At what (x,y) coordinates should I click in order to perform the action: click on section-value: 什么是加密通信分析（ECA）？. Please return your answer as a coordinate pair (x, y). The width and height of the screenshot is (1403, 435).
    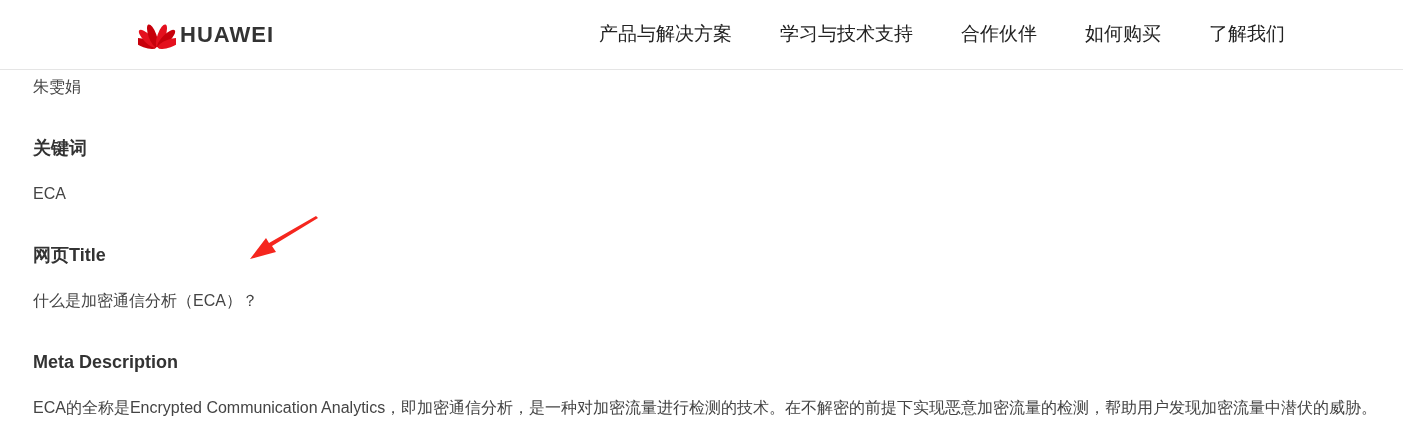
    Looking at the image, I should click on (146, 301).